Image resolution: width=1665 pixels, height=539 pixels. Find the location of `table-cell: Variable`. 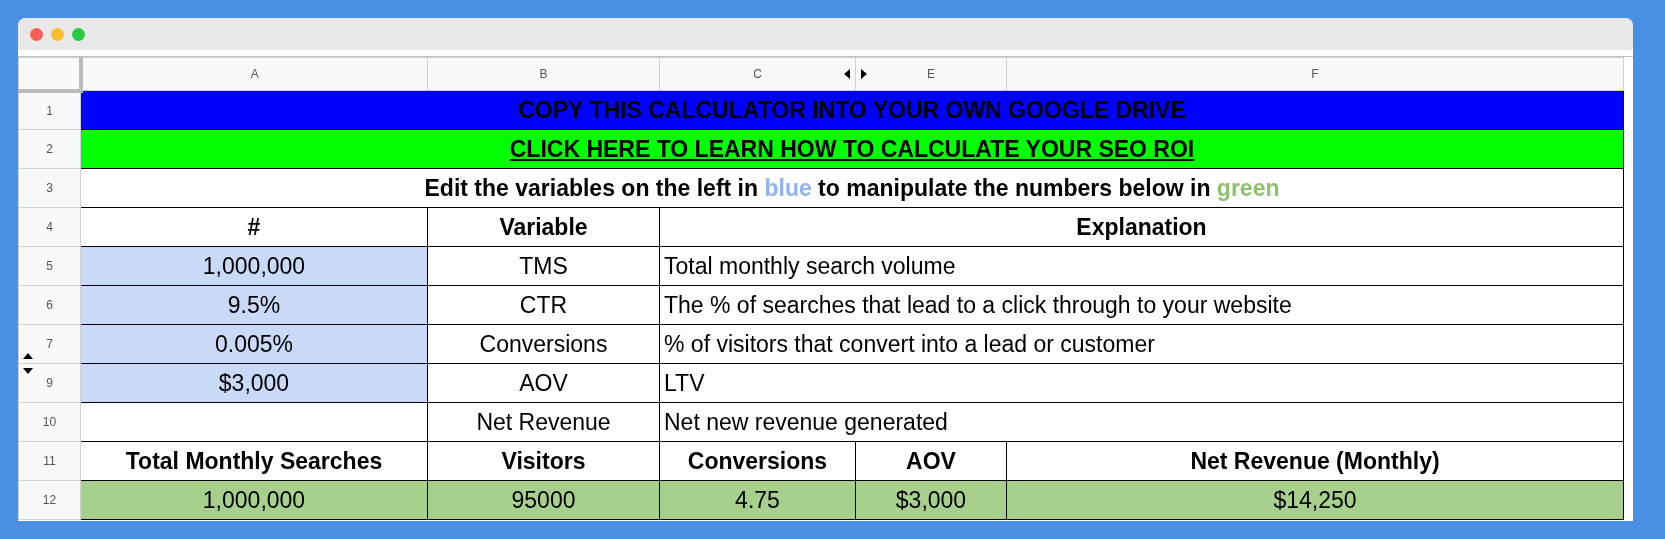

table-cell: Variable is located at coordinates (543, 227).